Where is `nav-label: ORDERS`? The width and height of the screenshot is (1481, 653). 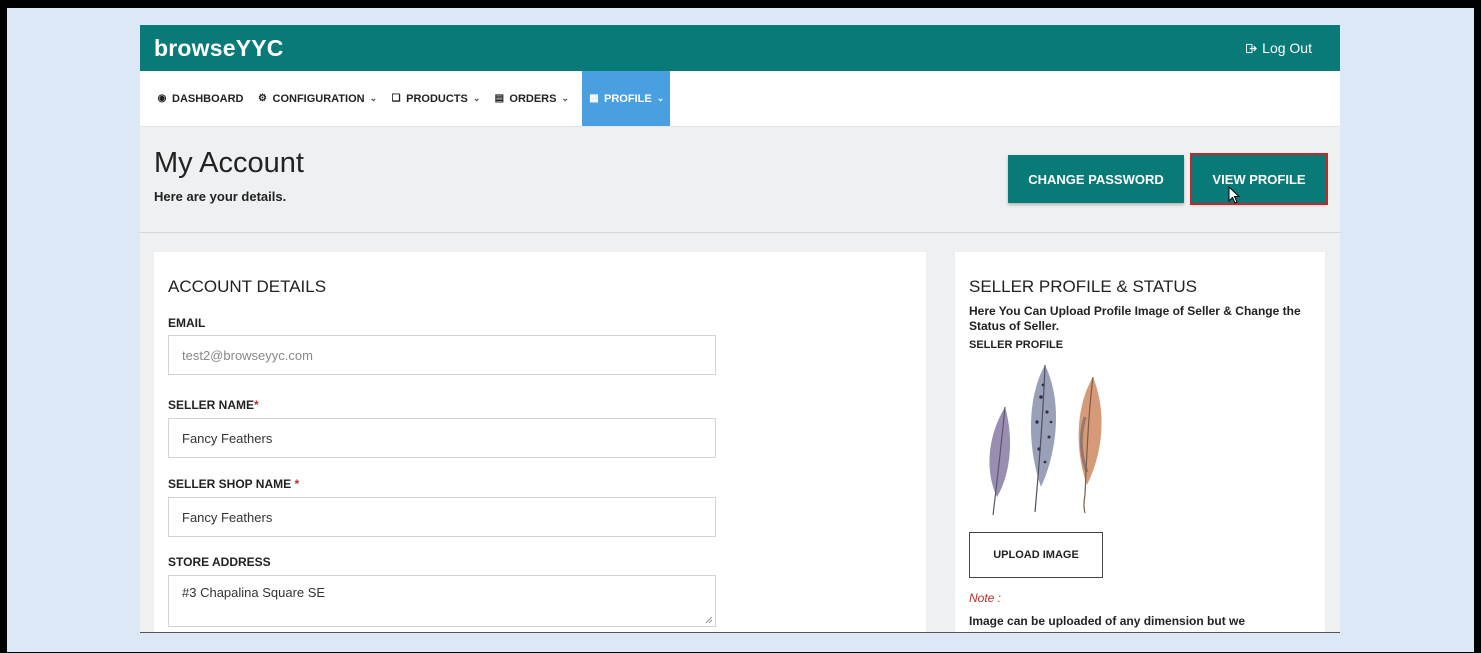
nav-label: ORDERS is located at coordinates (533, 98).